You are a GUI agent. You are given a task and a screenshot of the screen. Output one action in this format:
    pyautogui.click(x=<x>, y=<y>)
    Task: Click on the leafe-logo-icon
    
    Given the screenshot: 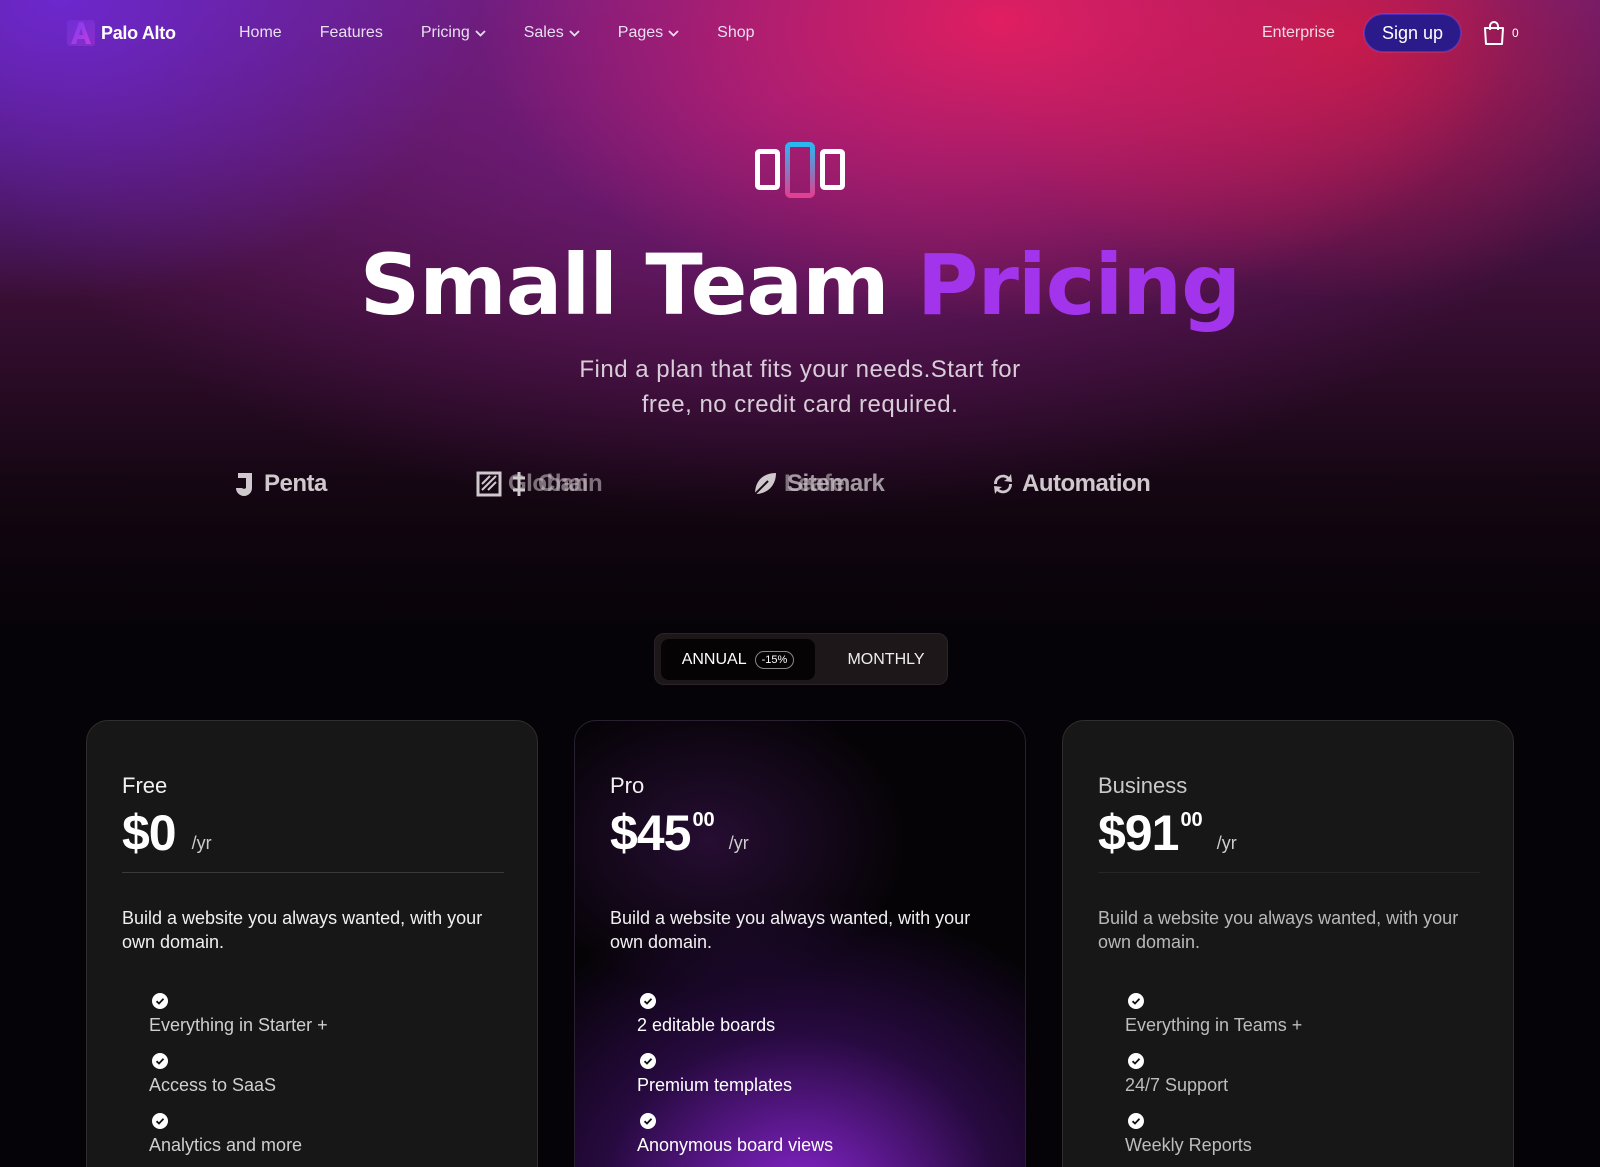 What is the action you would take?
    pyautogui.click(x=765, y=484)
    